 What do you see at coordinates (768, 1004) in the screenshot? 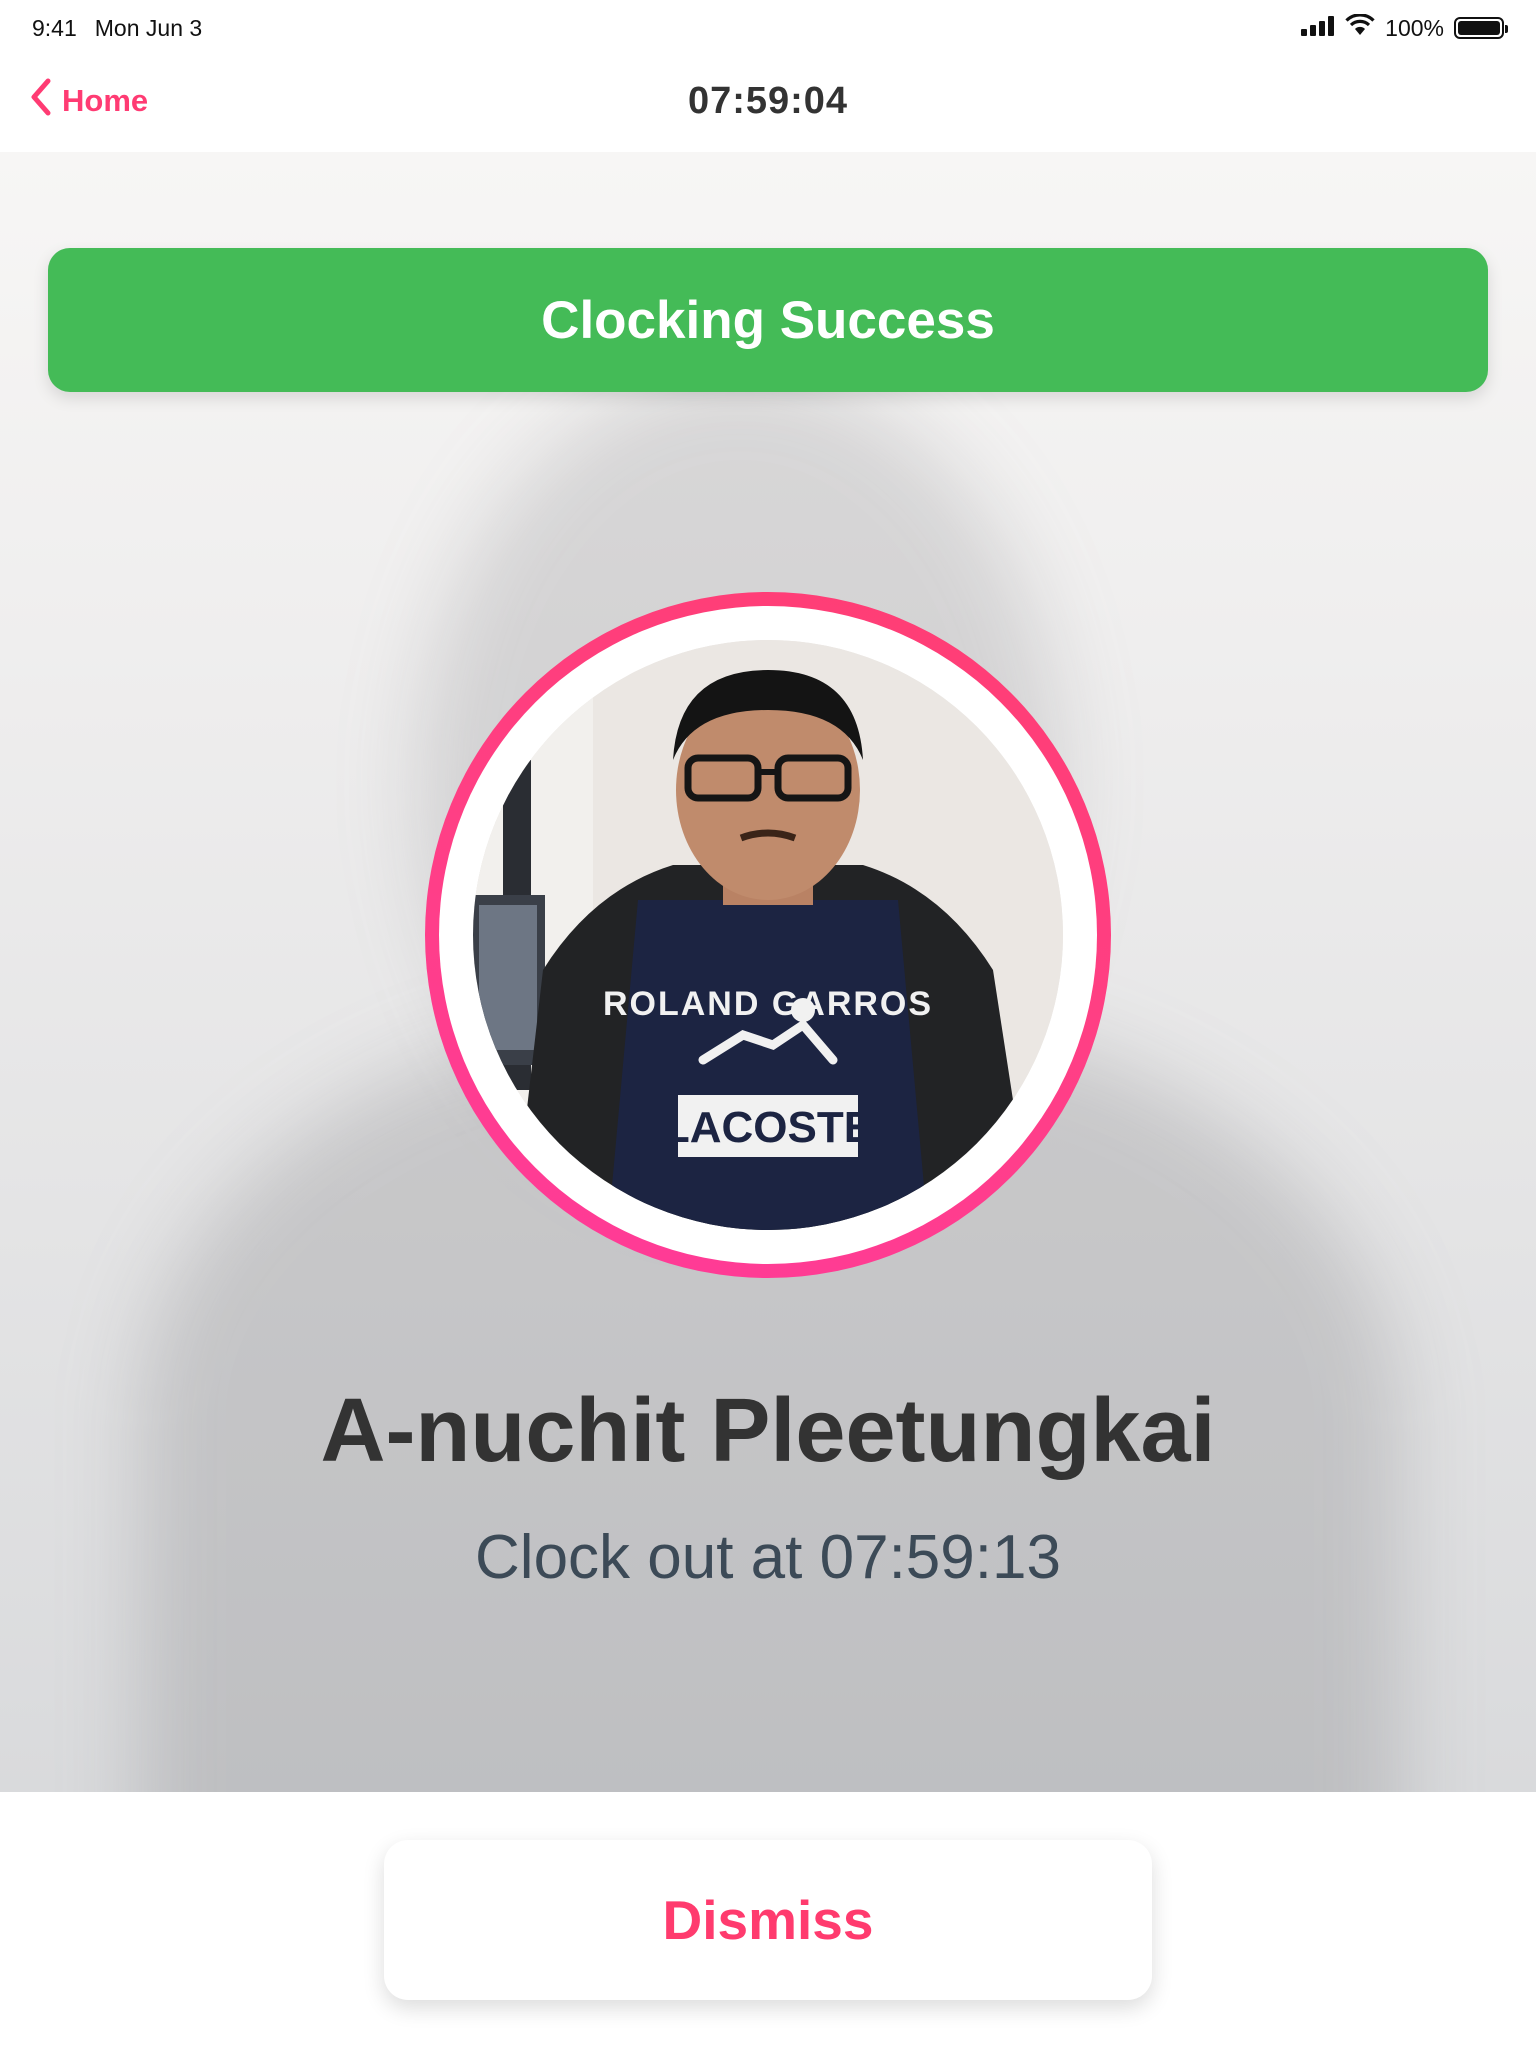
I see `shirt-text-top: ROLAND GARROS` at bounding box center [768, 1004].